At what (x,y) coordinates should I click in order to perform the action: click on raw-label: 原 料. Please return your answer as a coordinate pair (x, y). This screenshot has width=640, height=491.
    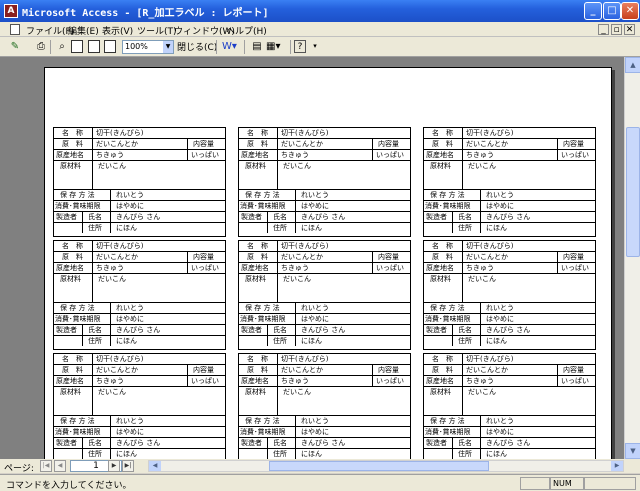
    Looking at the image, I should click on (257, 370).